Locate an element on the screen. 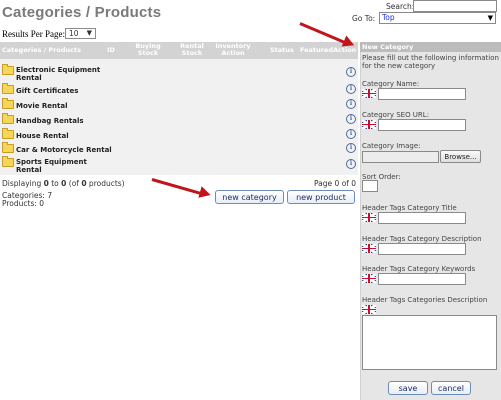 The width and height of the screenshot is (501, 400). displaying-summary: Displaying 0 to 0 (of 0 products) is located at coordinates (63, 183).